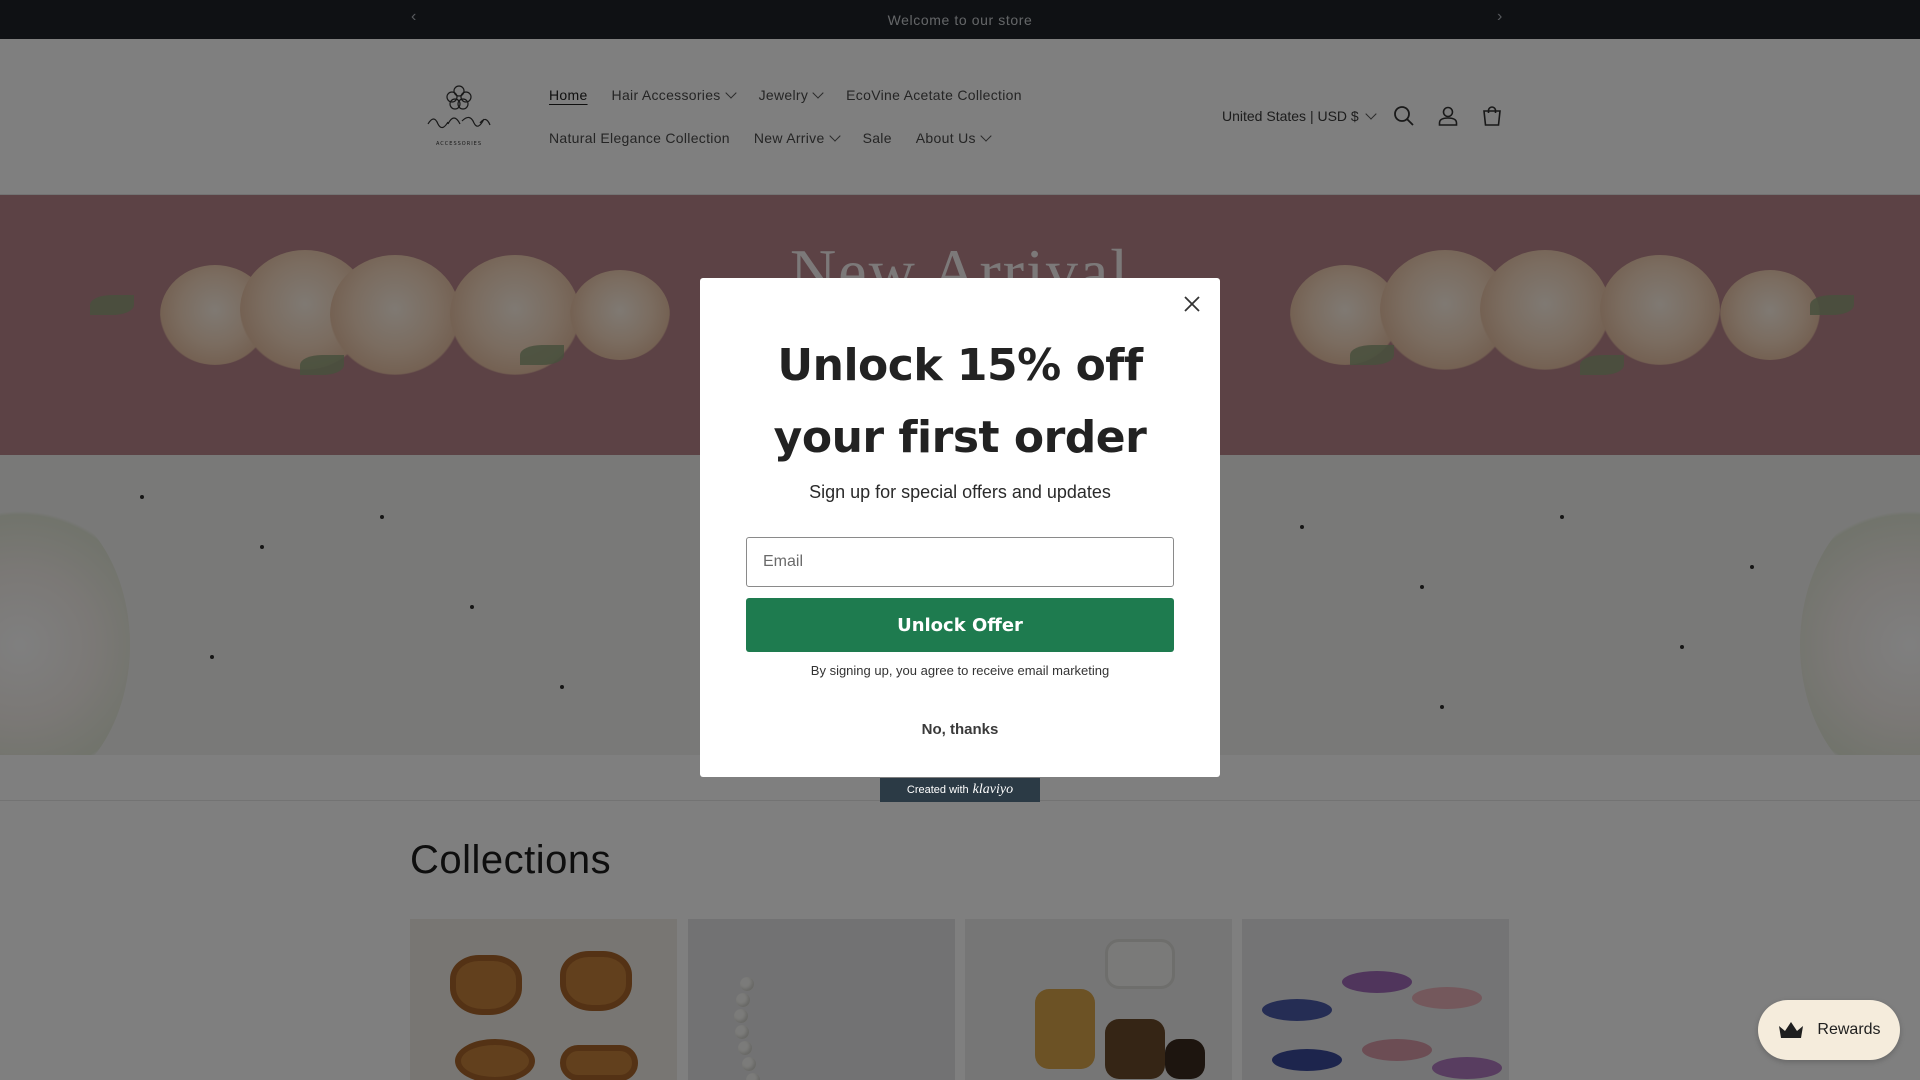 This screenshot has height=1080, width=1920. I want to click on klaviyo-badge: Created with klaviyo, so click(960, 790).